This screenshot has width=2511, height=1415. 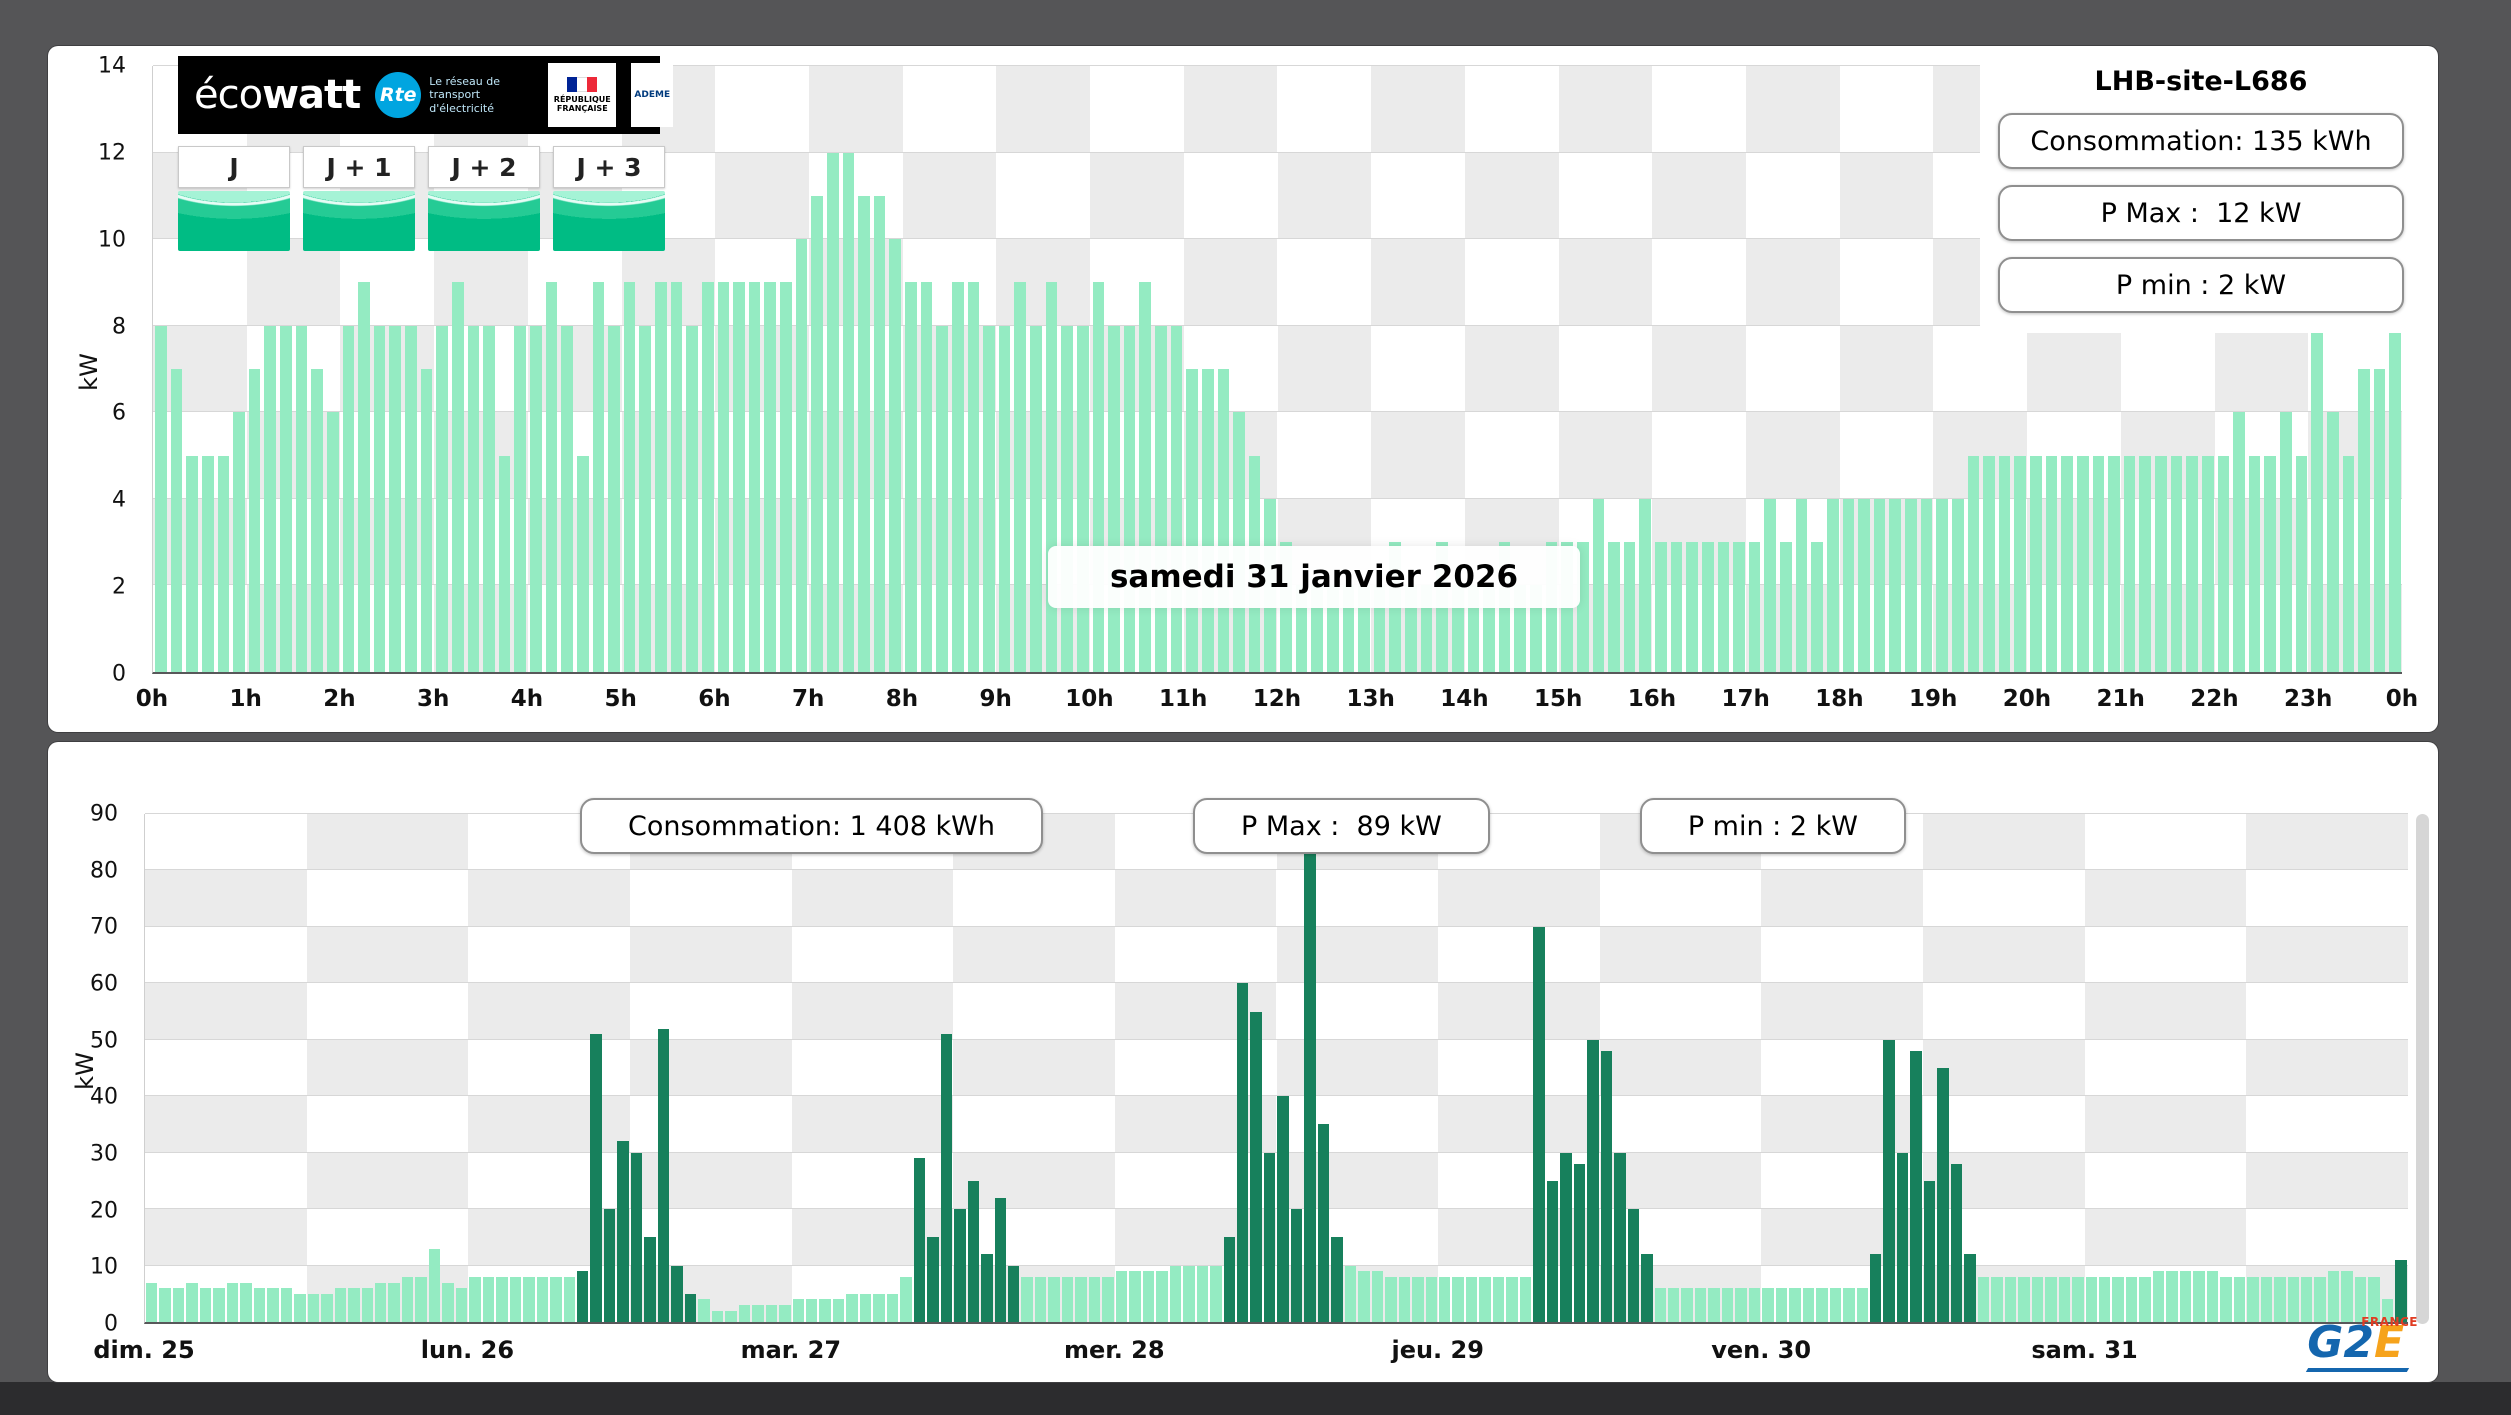 What do you see at coordinates (90, 1069) in the screenshot?
I see `bottom-y-ticks: 0 10 20 30 40 50 60 70 80 90` at bounding box center [90, 1069].